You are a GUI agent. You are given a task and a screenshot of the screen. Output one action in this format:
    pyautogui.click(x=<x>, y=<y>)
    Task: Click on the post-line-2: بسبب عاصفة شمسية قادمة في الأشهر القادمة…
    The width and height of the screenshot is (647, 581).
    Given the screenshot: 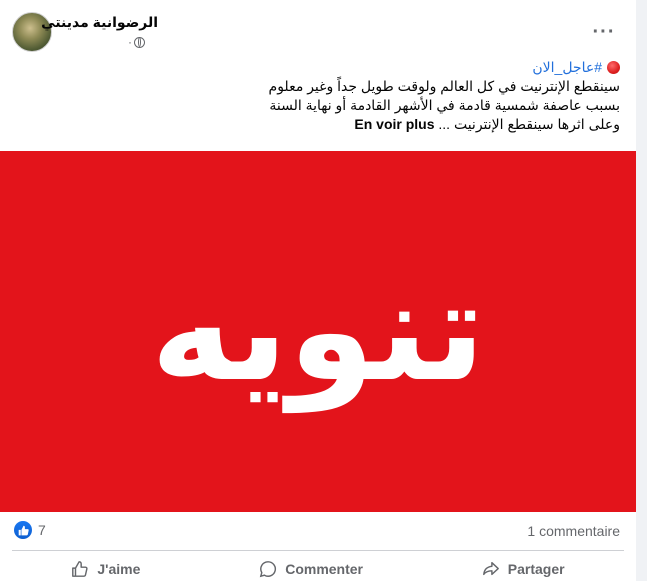 What is the action you would take?
    pyautogui.click(x=444, y=105)
    